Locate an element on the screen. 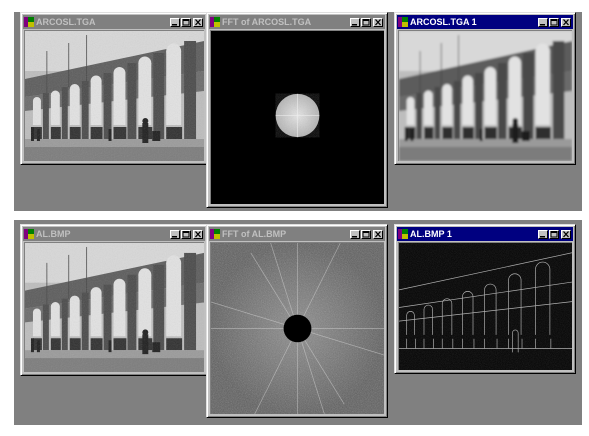 The width and height of the screenshot is (589, 436). image-window-arcosl-filtered: ARCOSL.TGA 1 is located at coordinates (485, 88).